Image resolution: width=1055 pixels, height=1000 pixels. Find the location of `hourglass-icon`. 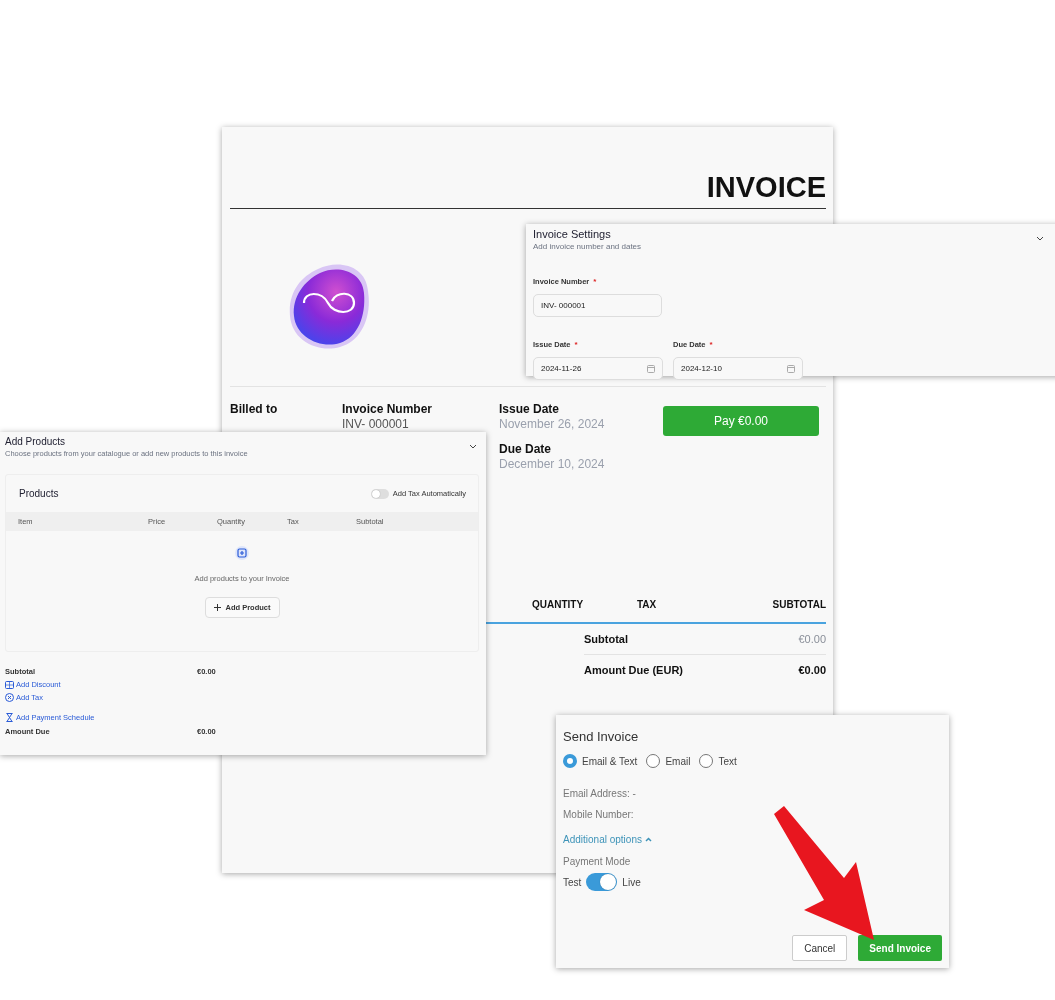

hourglass-icon is located at coordinates (9, 717).